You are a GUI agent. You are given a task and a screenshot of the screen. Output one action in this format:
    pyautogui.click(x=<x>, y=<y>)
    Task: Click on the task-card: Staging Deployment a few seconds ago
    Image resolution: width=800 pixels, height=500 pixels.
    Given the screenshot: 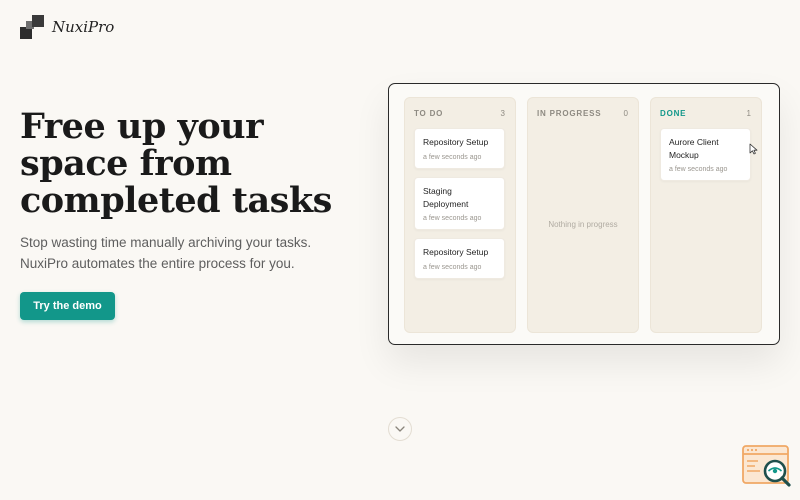 What is the action you would take?
    pyautogui.click(x=459, y=203)
    